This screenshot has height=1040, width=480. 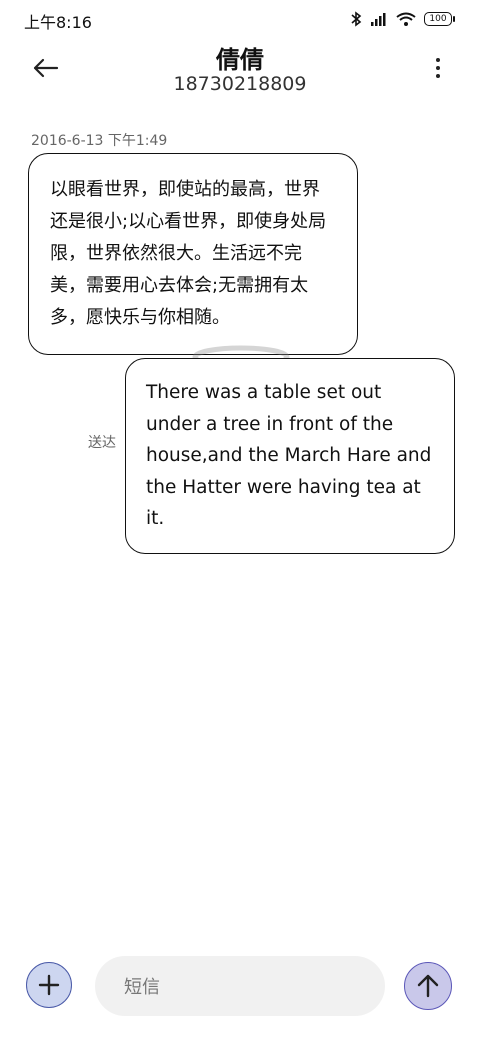 What do you see at coordinates (439, 19) in the screenshot?
I see `battery-icon: 100` at bounding box center [439, 19].